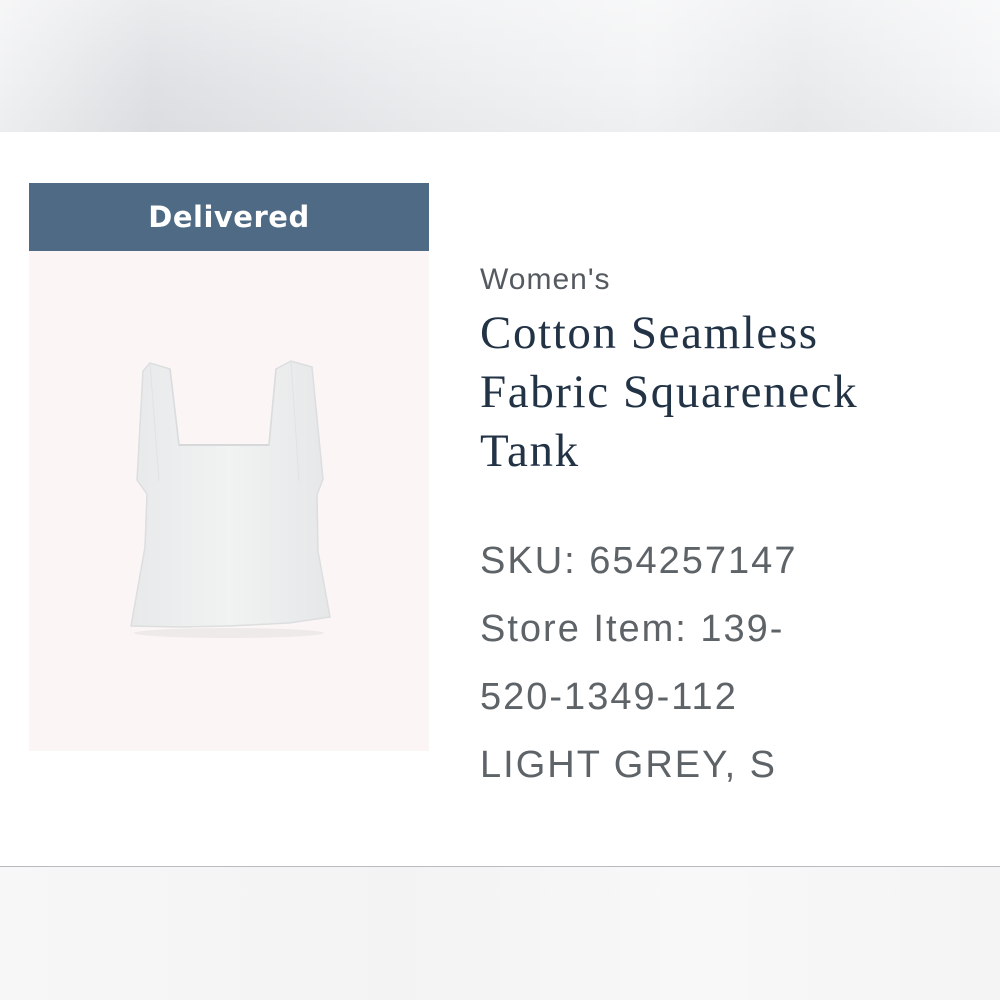 The height and width of the screenshot is (1000, 1000). I want to click on tank-top-icon, so click(230, 499).